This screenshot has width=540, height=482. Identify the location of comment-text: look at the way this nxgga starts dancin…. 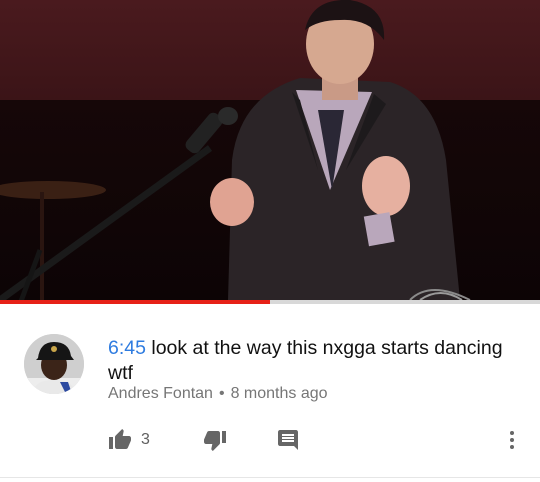
(305, 360).